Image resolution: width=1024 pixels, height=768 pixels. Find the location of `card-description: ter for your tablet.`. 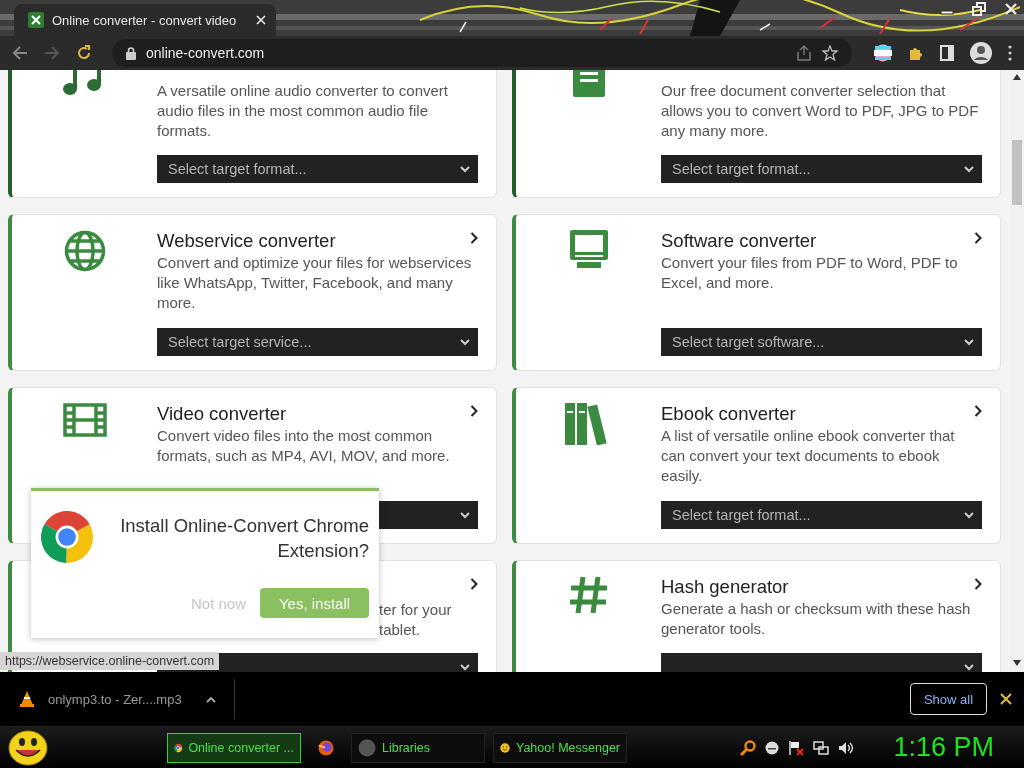

card-description: ter for your tablet. is located at coordinates (416, 620).